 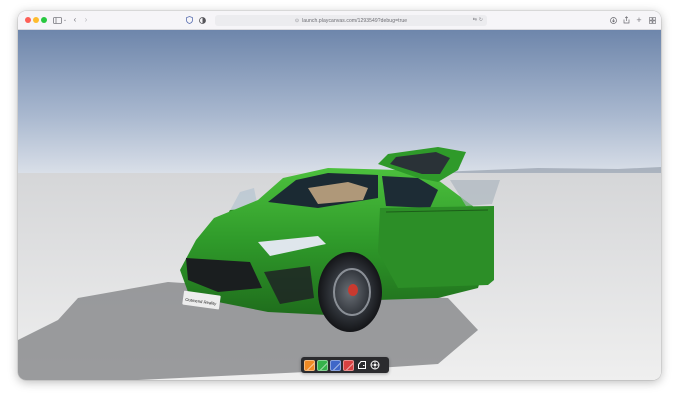 What do you see at coordinates (36, 20) in the screenshot?
I see `minimize-window-button` at bounding box center [36, 20].